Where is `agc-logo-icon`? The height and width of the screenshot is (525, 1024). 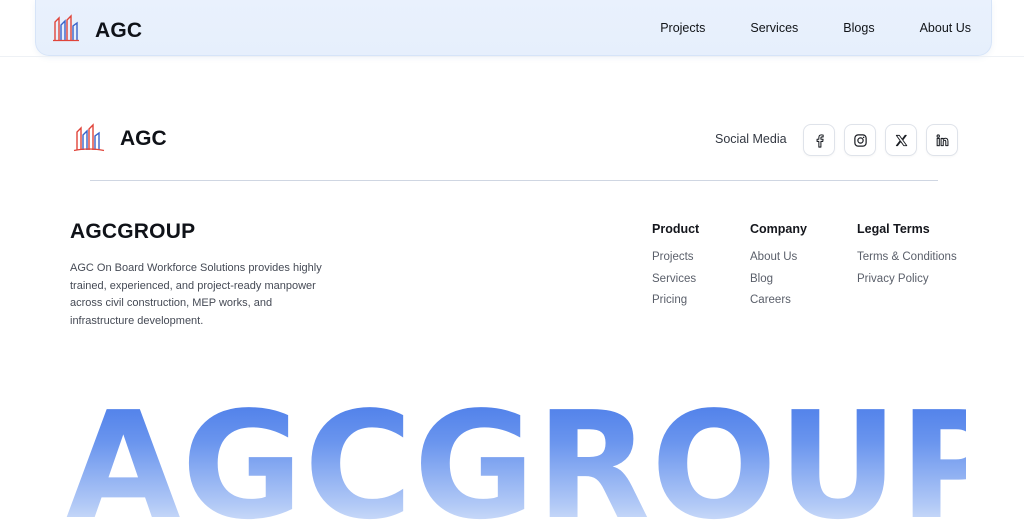 agc-logo-icon is located at coordinates (66, 28).